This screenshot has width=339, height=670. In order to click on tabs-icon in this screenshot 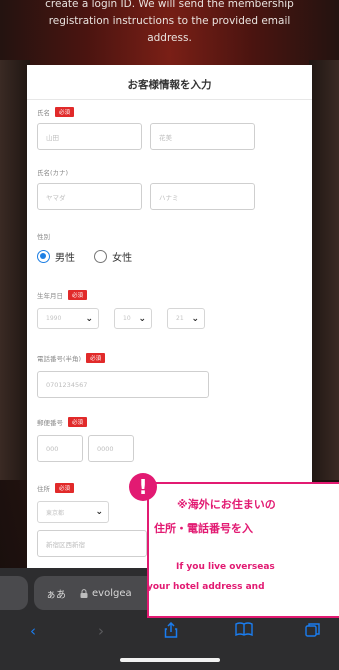, I will do `click(313, 632)`.